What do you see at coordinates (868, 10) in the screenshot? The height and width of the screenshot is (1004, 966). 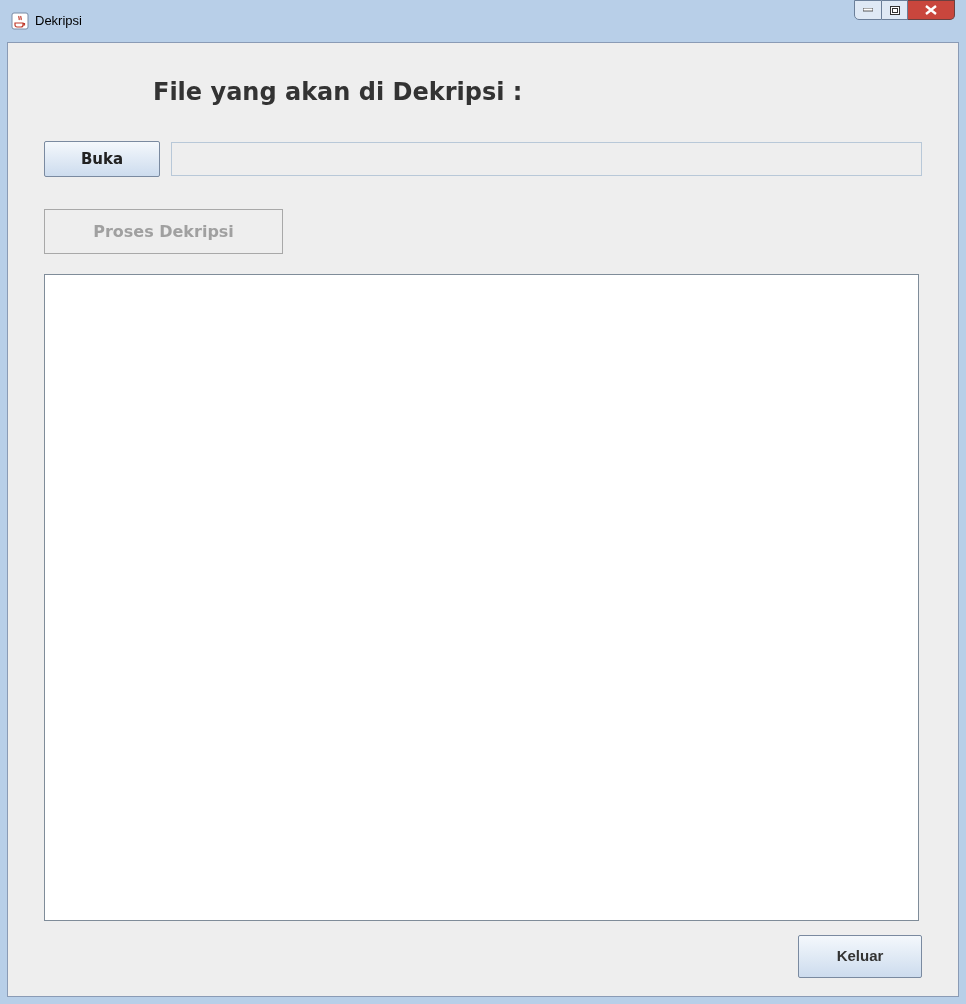 I see `minimize-icon` at bounding box center [868, 10].